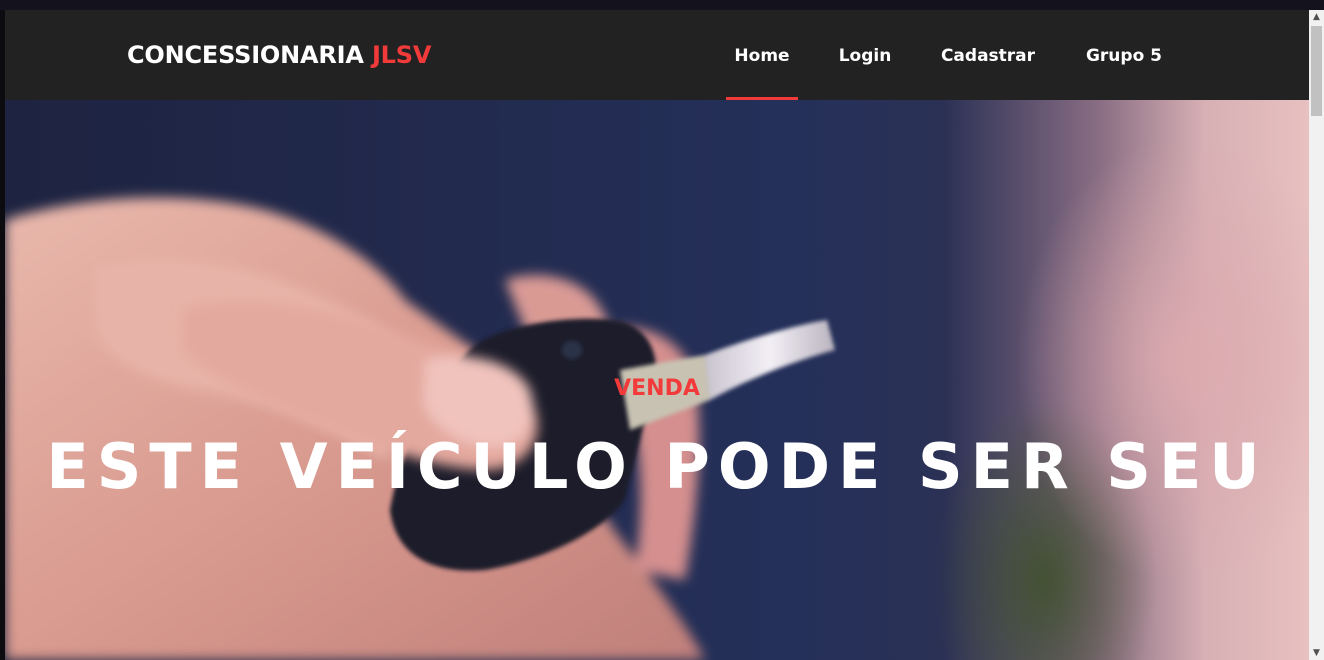 This screenshot has height=660, width=1324. I want to click on window-top-strip, so click(662, 5).